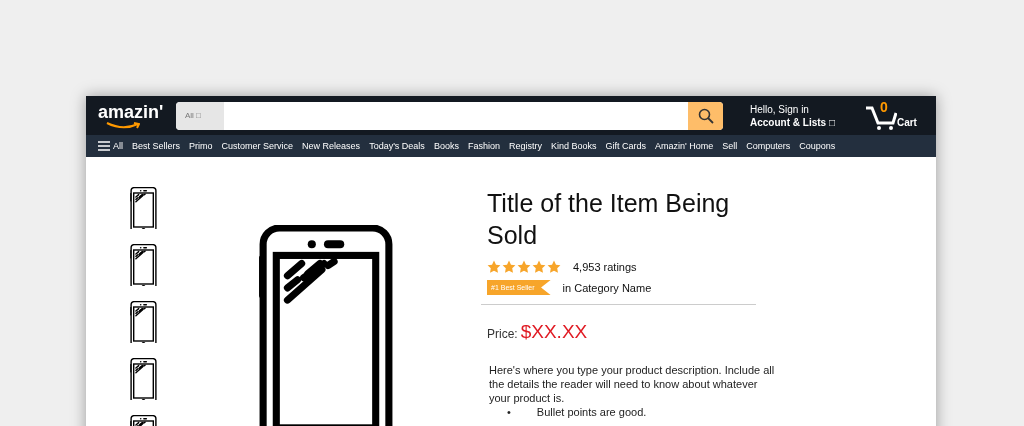 Image resolution: width=1024 pixels, height=426 pixels. Describe the element at coordinates (792, 115) in the screenshot. I see `account-menu: Hello, Sign in Account & Lists □` at that location.